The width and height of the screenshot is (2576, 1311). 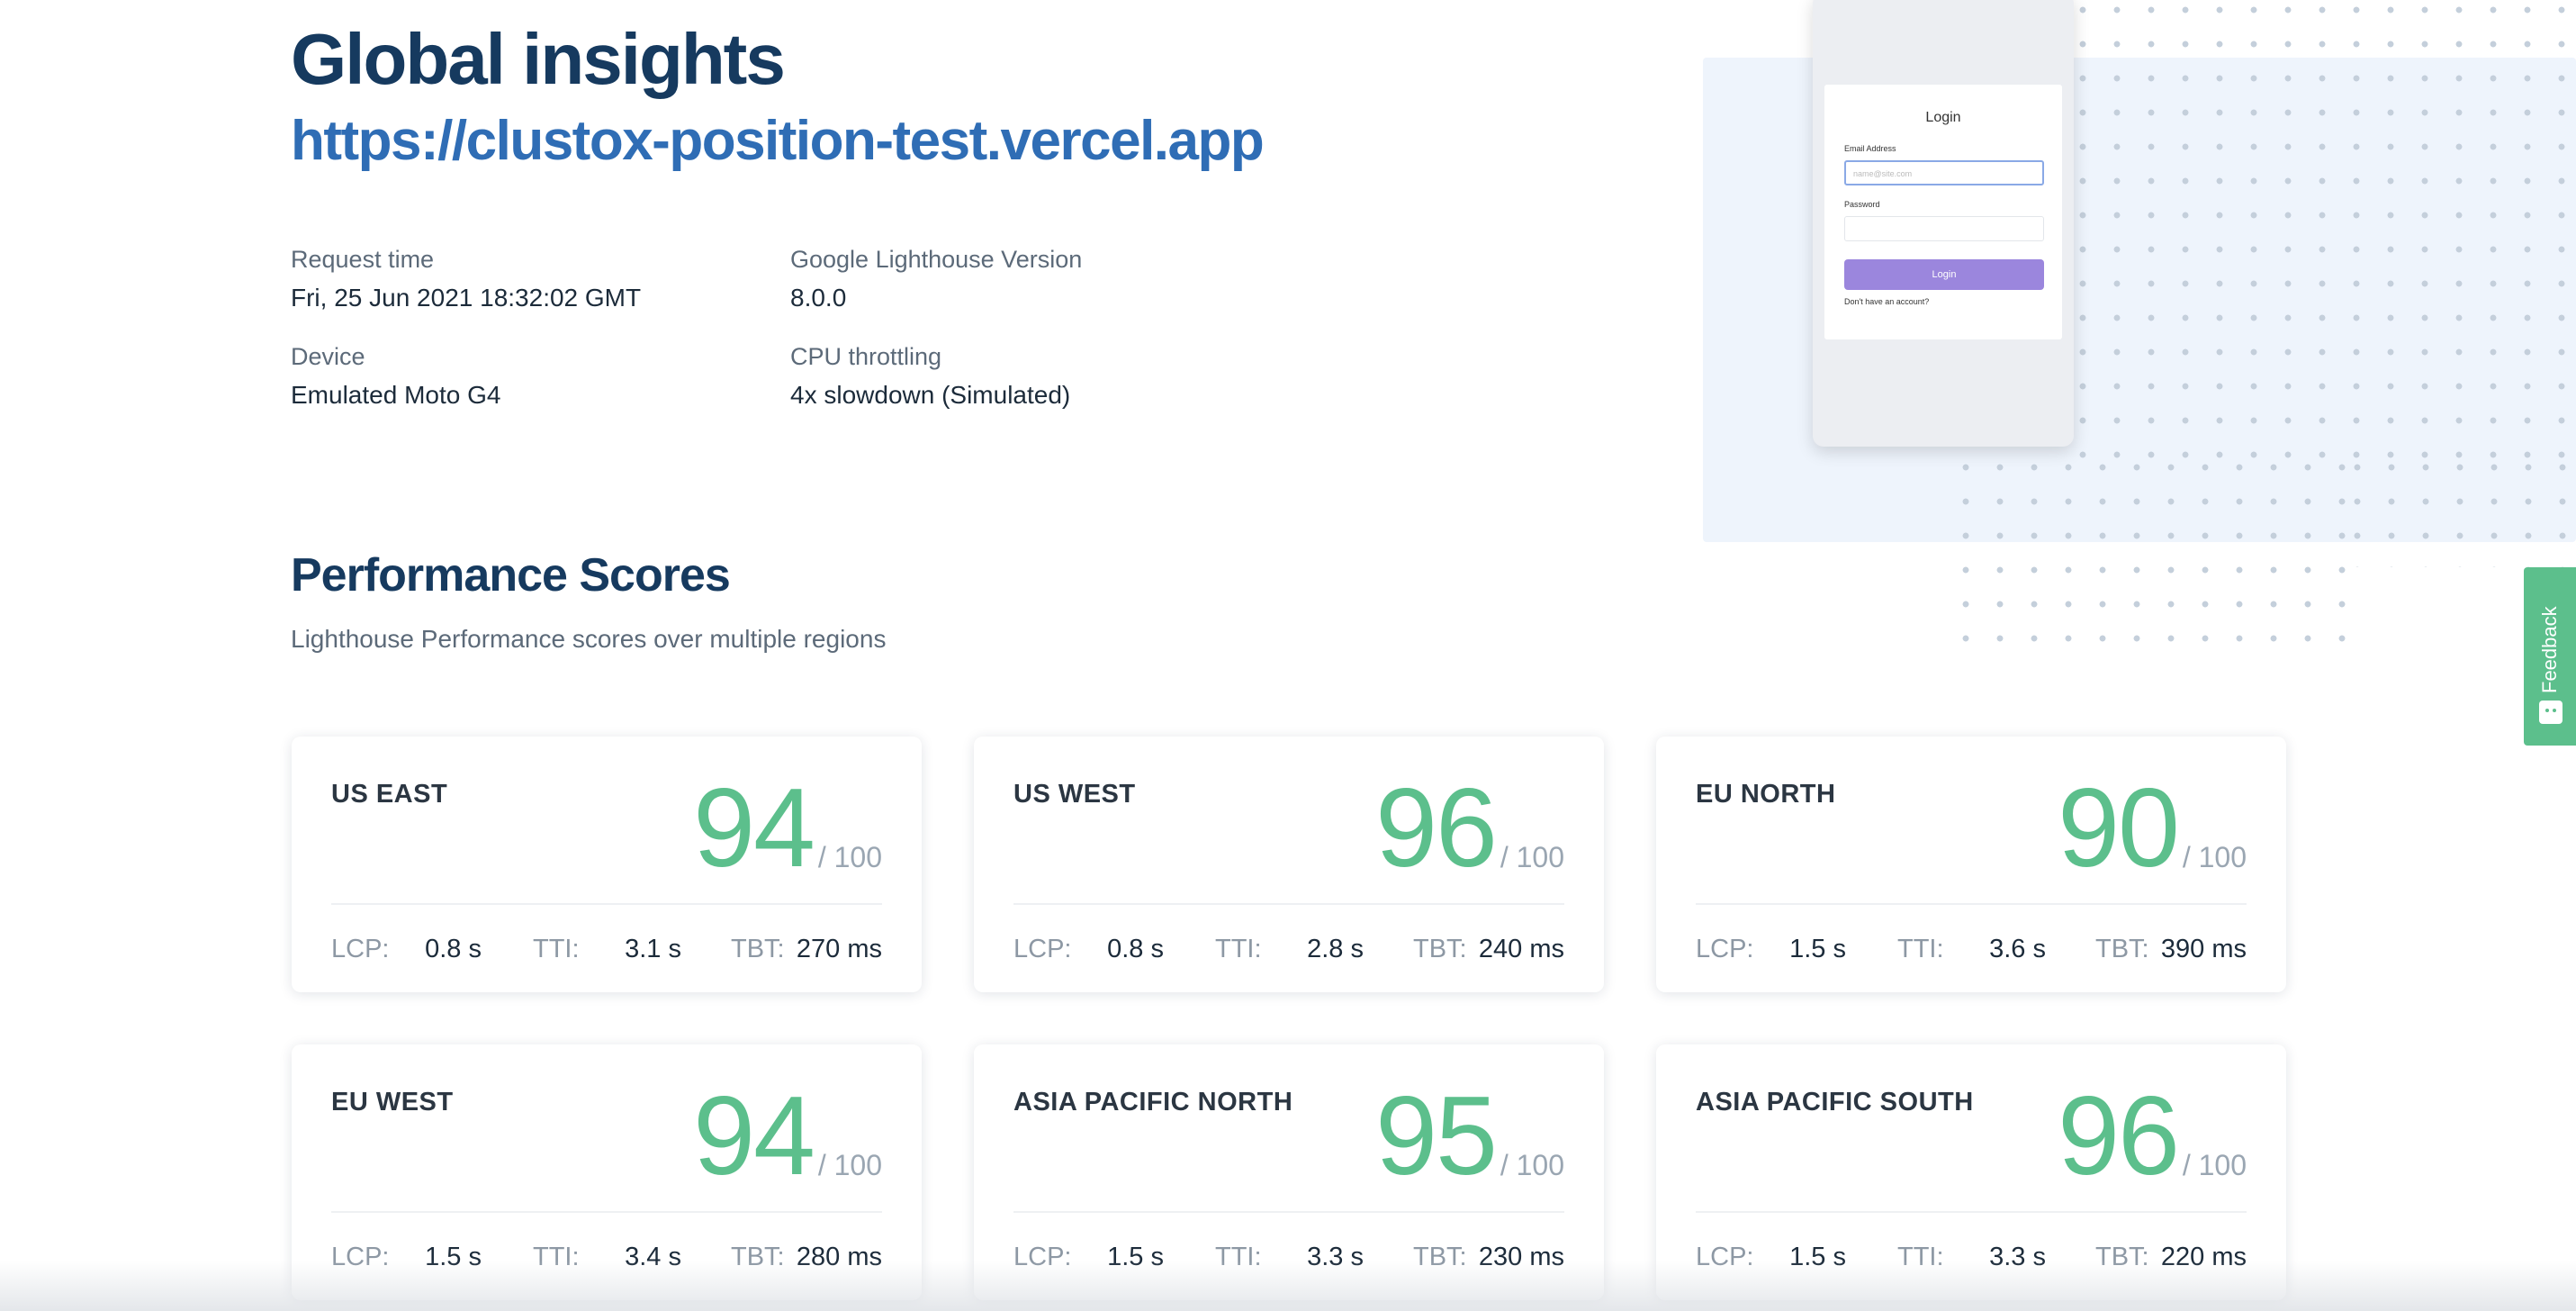 I want to click on email-label: Email Address, so click(x=1870, y=148).